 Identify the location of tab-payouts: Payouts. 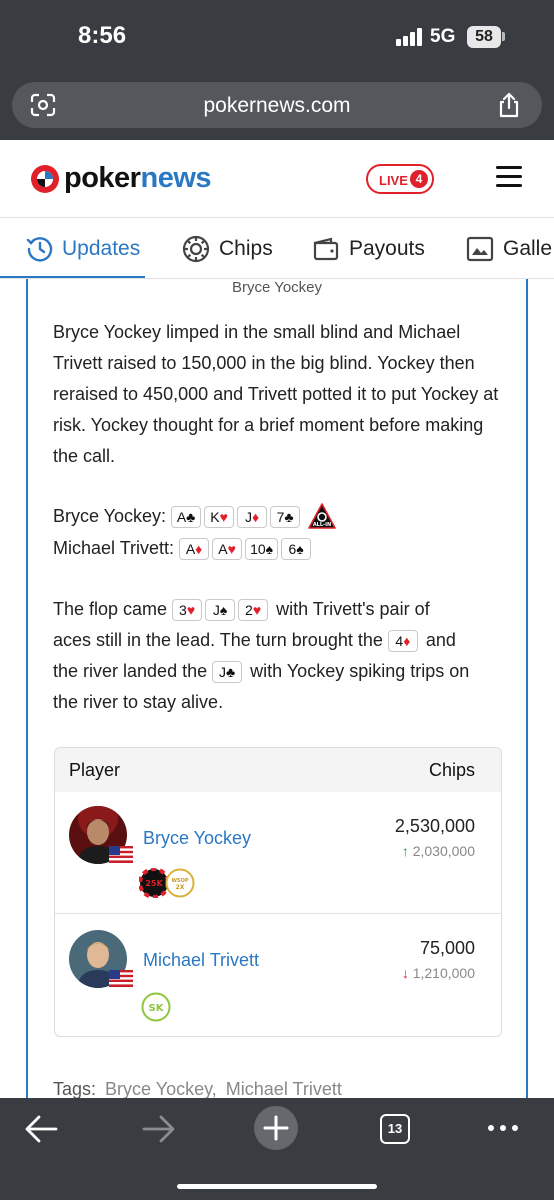
(377, 248).